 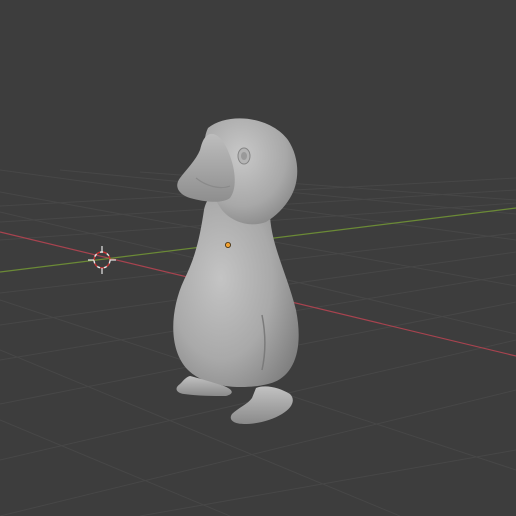 I want to click on object-origin-icon, so click(x=227, y=244).